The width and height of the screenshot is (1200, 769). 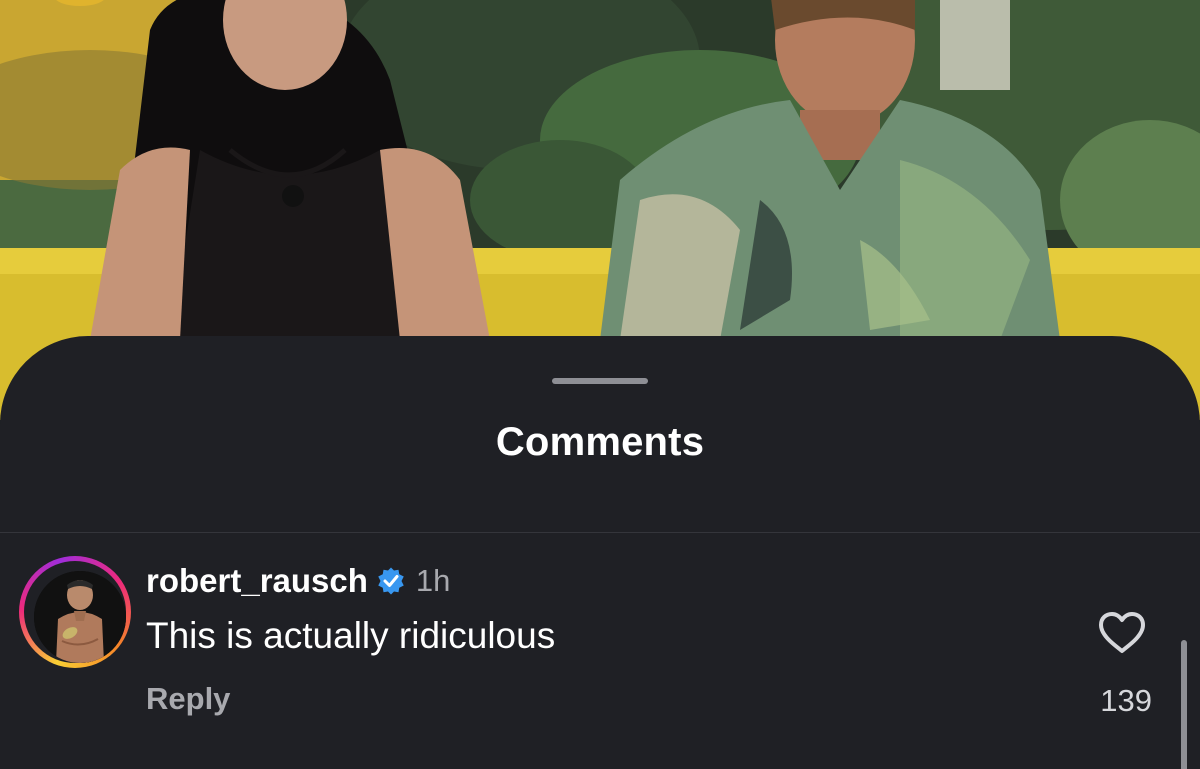 I want to click on avatar-image, so click(x=80, y=617).